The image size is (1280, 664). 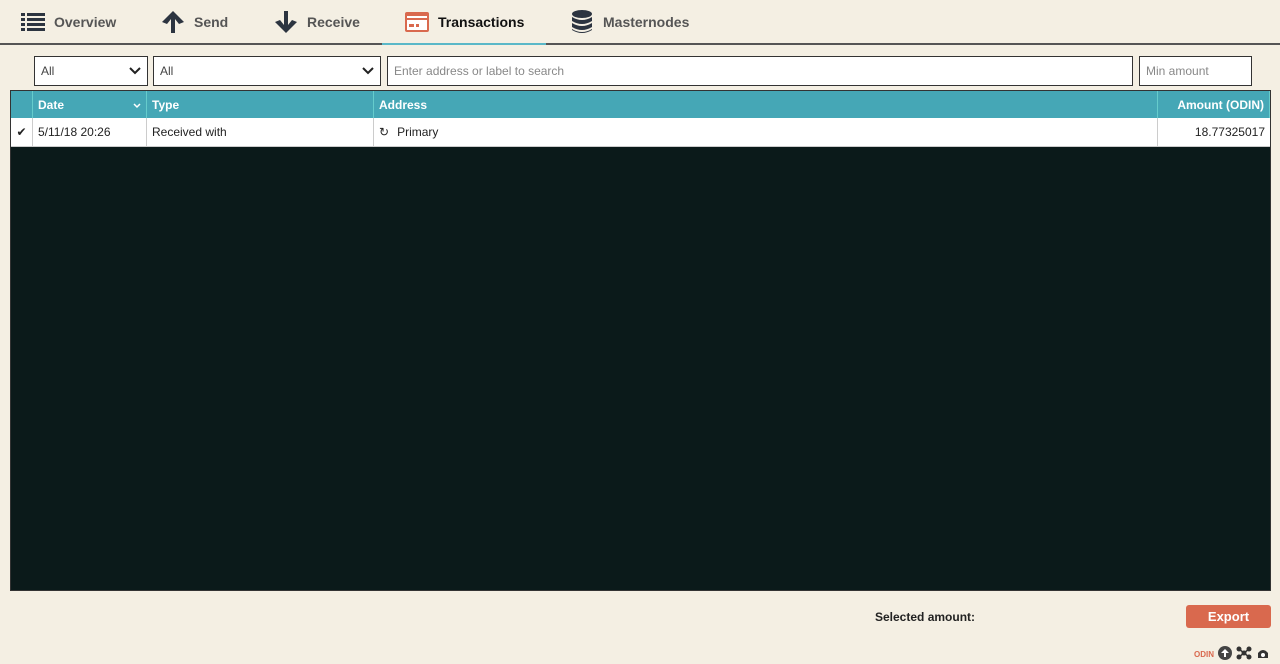 What do you see at coordinates (760, 71) in the screenshot?
I see `search-input: Enter address or label to search` at bounding box center [760, 71].